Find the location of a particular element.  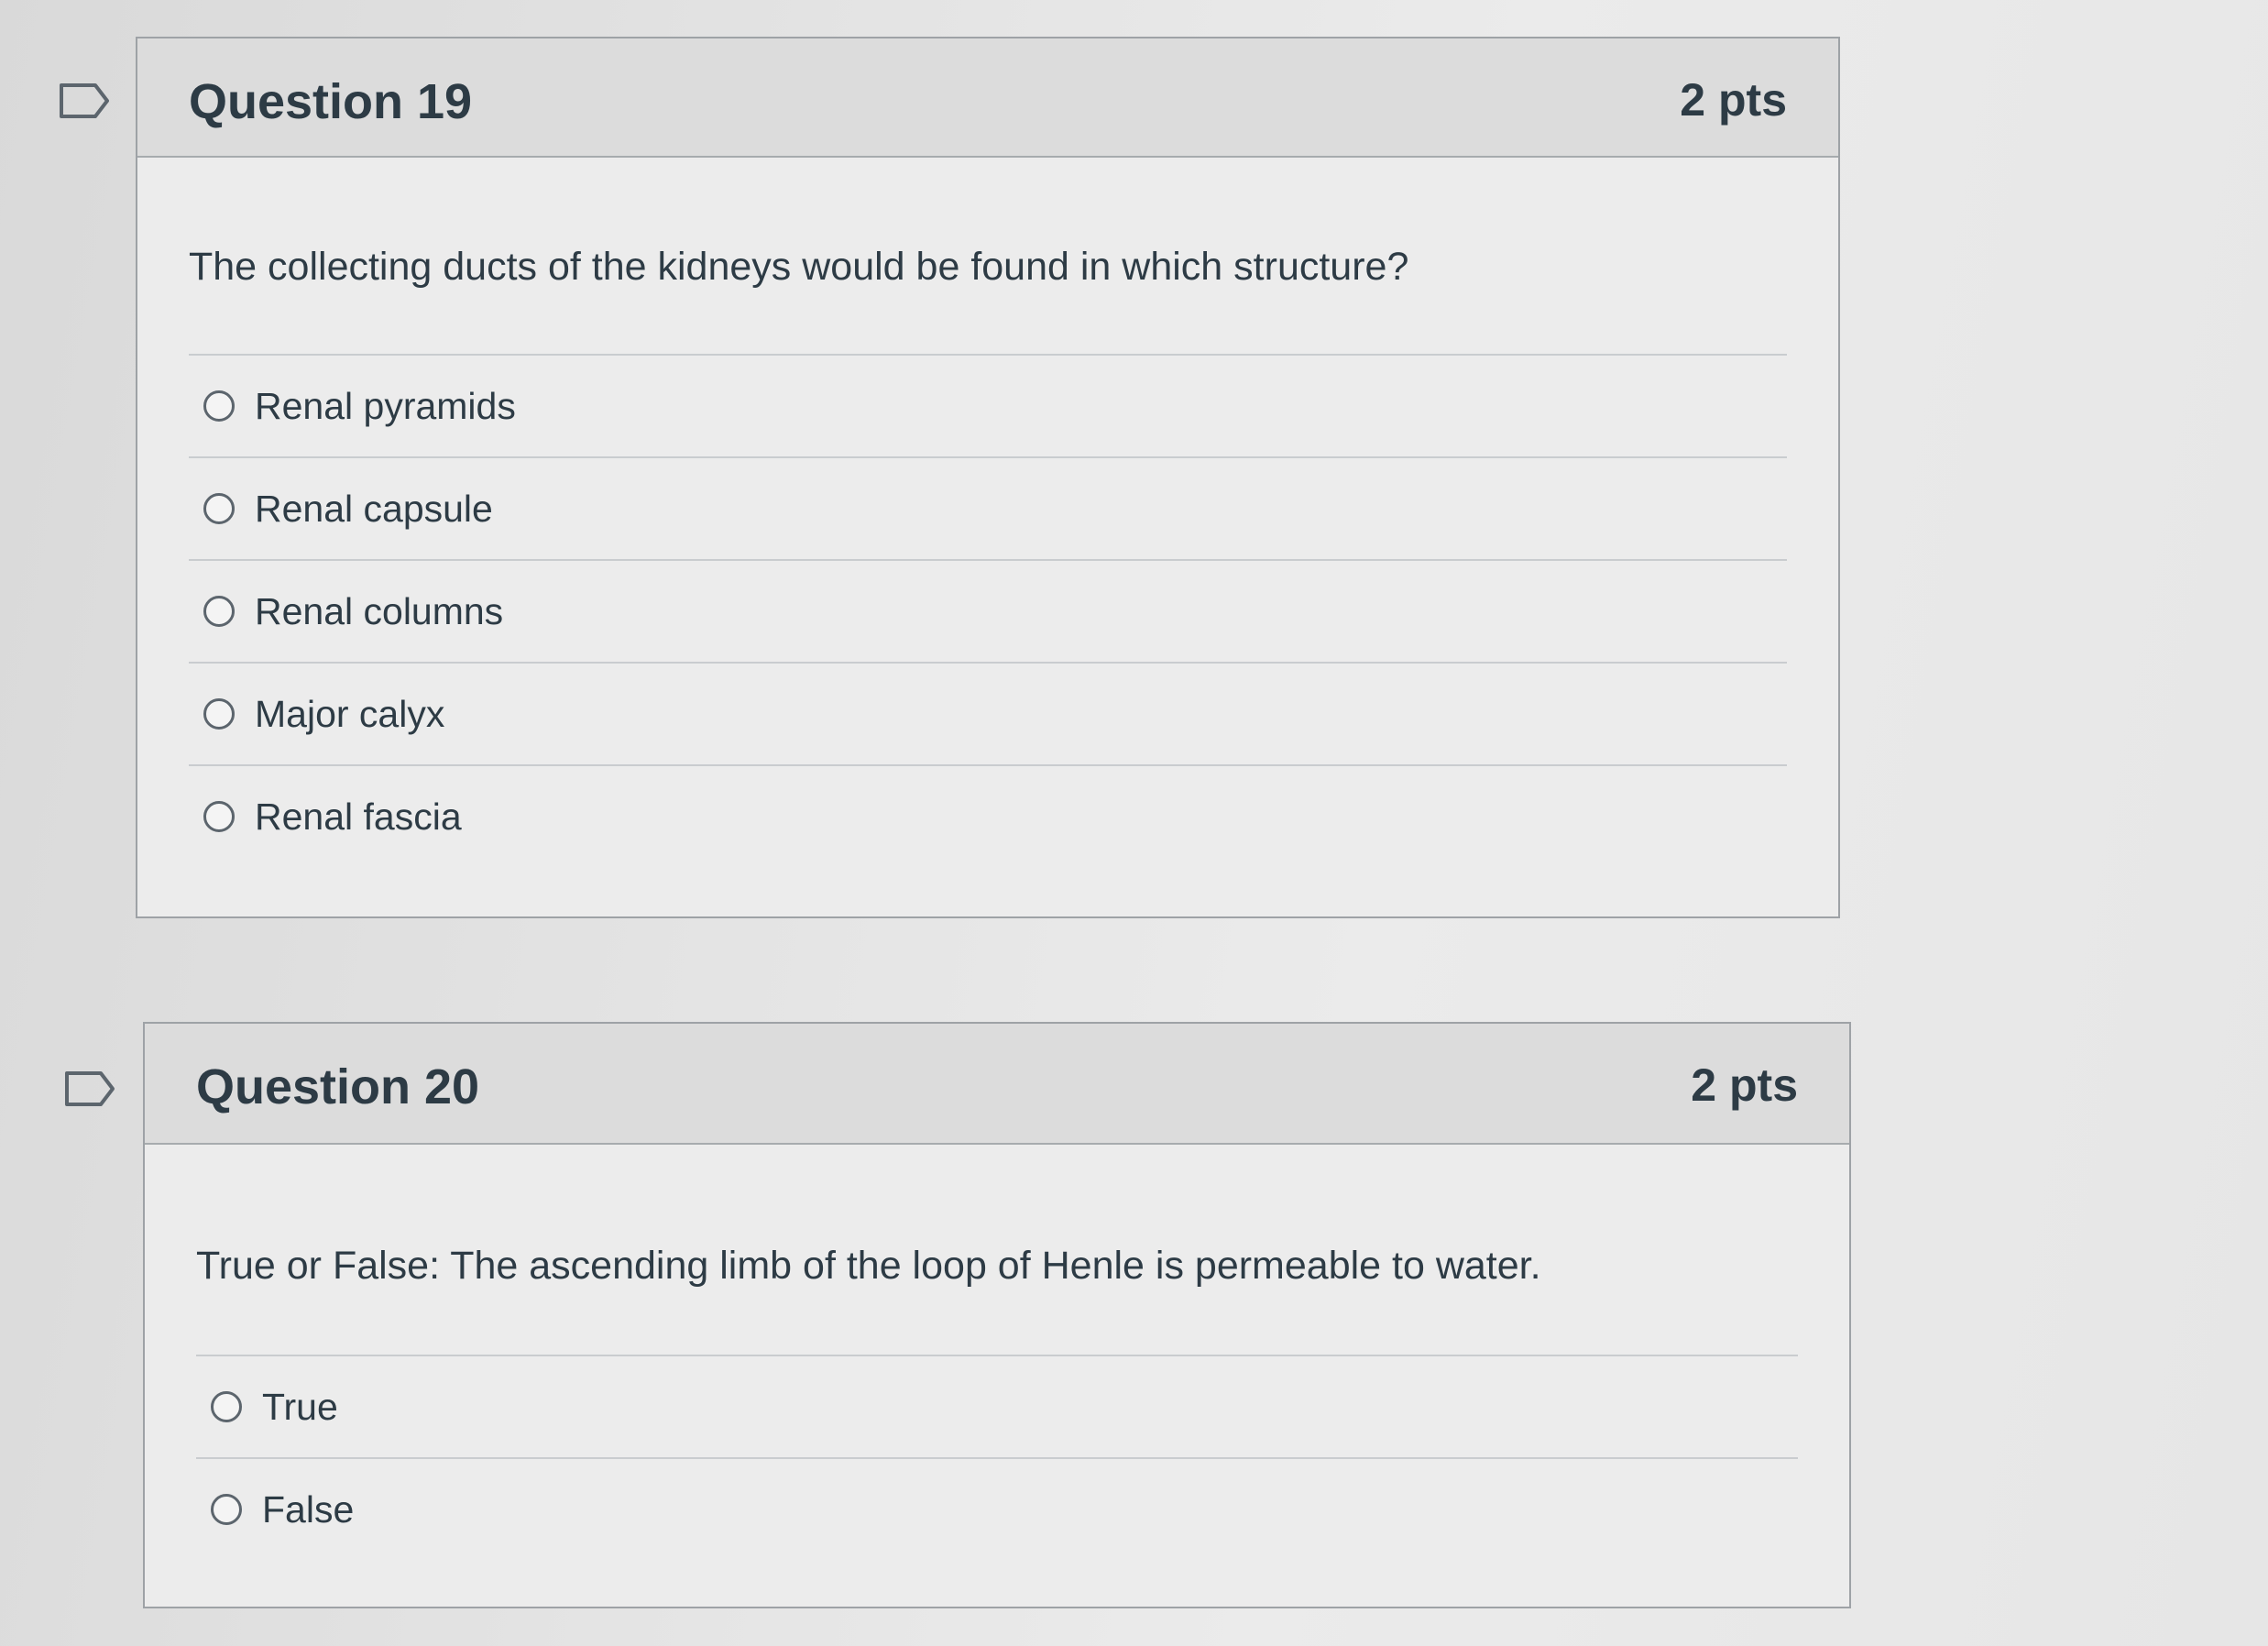

answer-label: False is located at coordinates (308, 1509).